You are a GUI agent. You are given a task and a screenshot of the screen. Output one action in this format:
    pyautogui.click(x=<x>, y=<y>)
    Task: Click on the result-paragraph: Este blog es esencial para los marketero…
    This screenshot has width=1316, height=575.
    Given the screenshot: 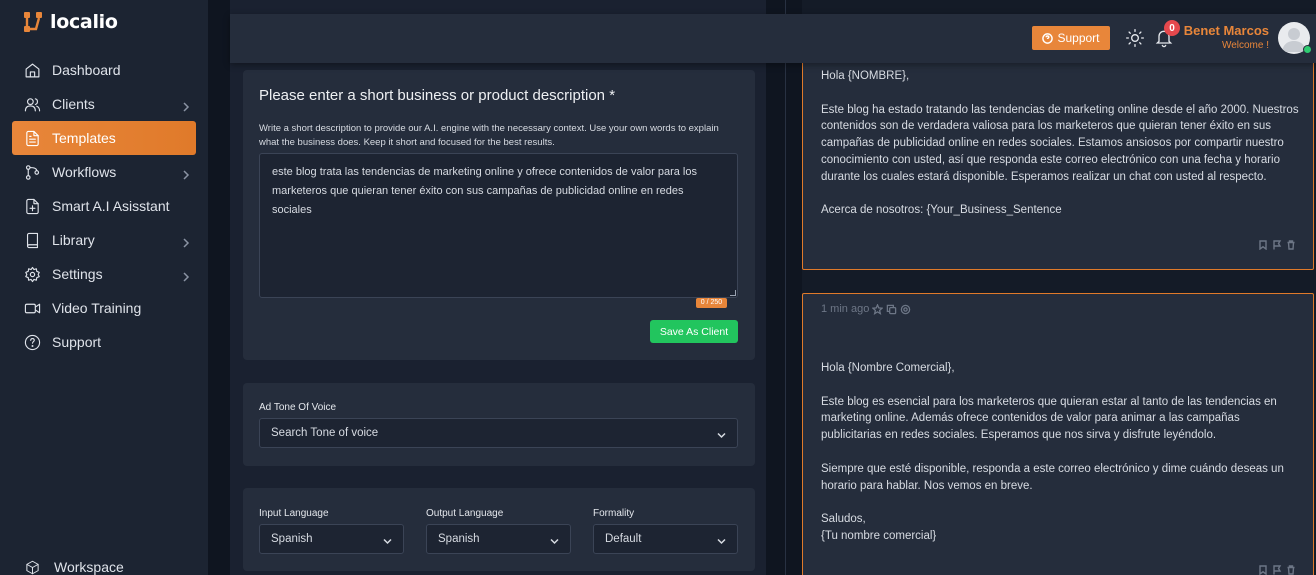 What is the action you would take?
    pyautogui.click(x=1049, y=418)
    